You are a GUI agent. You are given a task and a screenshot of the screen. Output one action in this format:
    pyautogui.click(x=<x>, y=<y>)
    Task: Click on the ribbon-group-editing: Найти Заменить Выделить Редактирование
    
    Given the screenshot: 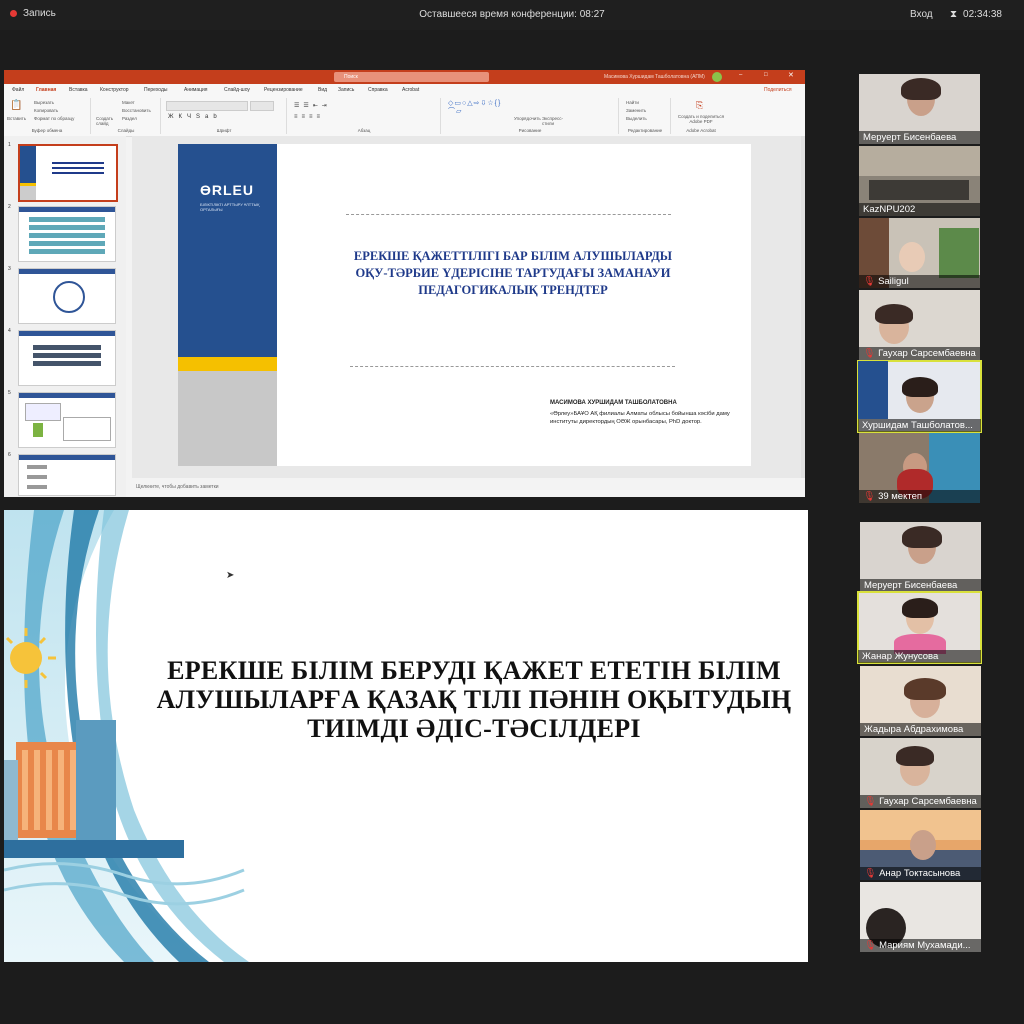 What is the action you would take?
    pyautogui.click(x=645, y=116)
    